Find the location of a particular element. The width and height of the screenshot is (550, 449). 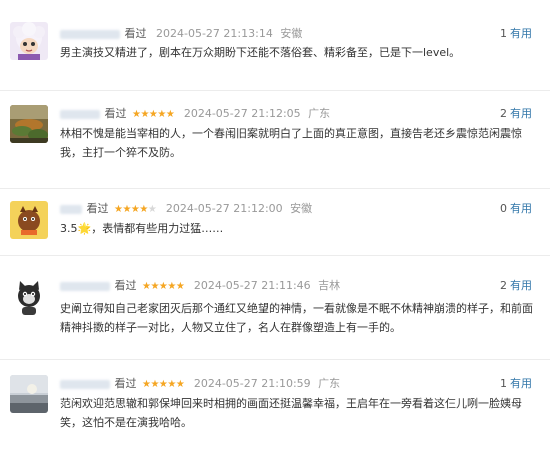

review-time: 2024-05-27 21:13:14 is located at coordinates (214, 33).